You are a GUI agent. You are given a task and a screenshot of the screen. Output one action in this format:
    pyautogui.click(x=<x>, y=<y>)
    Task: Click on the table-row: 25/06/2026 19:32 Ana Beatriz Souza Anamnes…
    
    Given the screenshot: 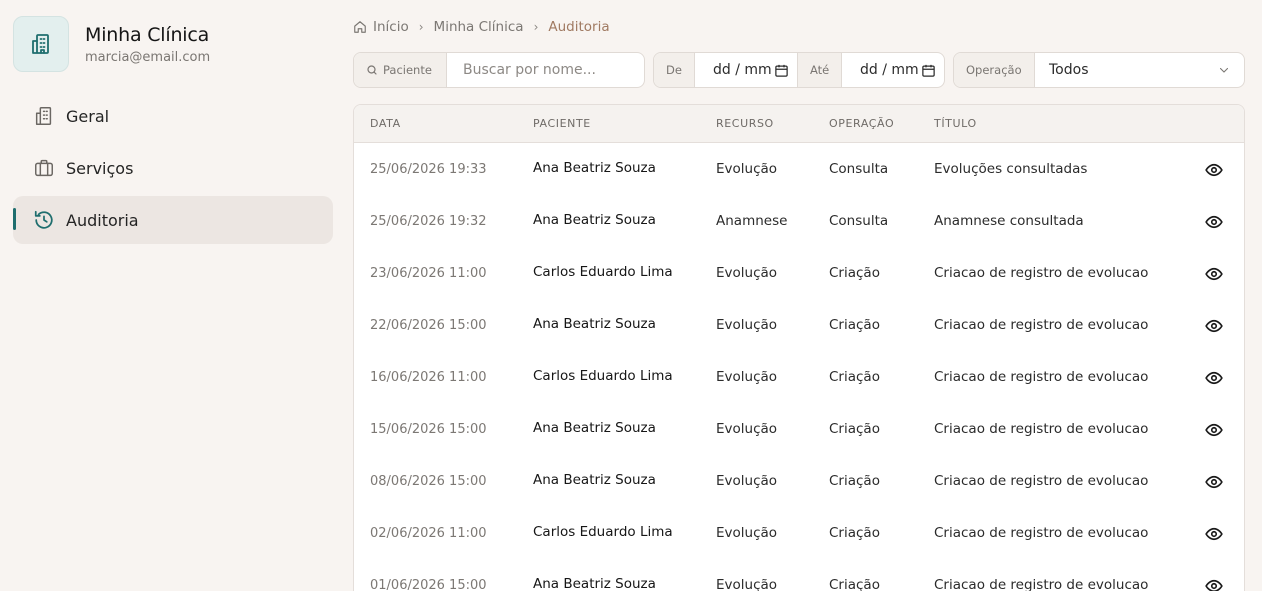 What is the action you would take?
    pyautogui.click(x=799, y=221)
    